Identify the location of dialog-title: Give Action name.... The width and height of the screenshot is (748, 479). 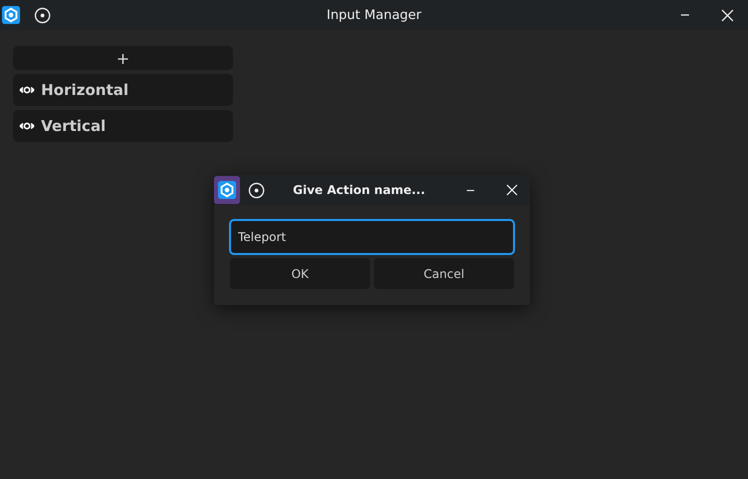
(359, 190).